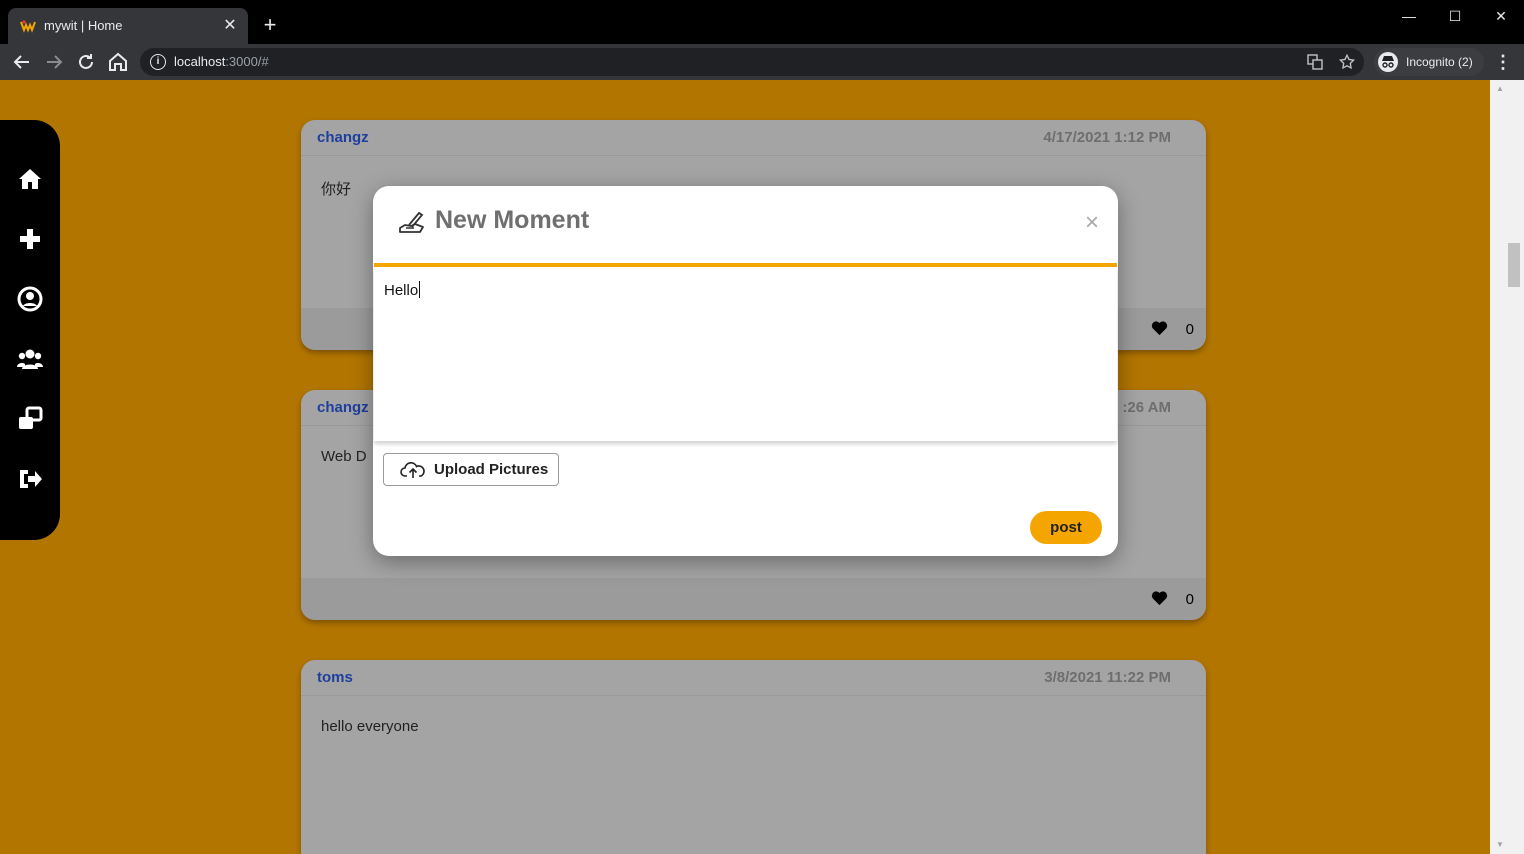 This screenshot has height=854, width=1524. Describe the element at coordinates (420, 289) in the screenshot. I see `text-caret` at that location.